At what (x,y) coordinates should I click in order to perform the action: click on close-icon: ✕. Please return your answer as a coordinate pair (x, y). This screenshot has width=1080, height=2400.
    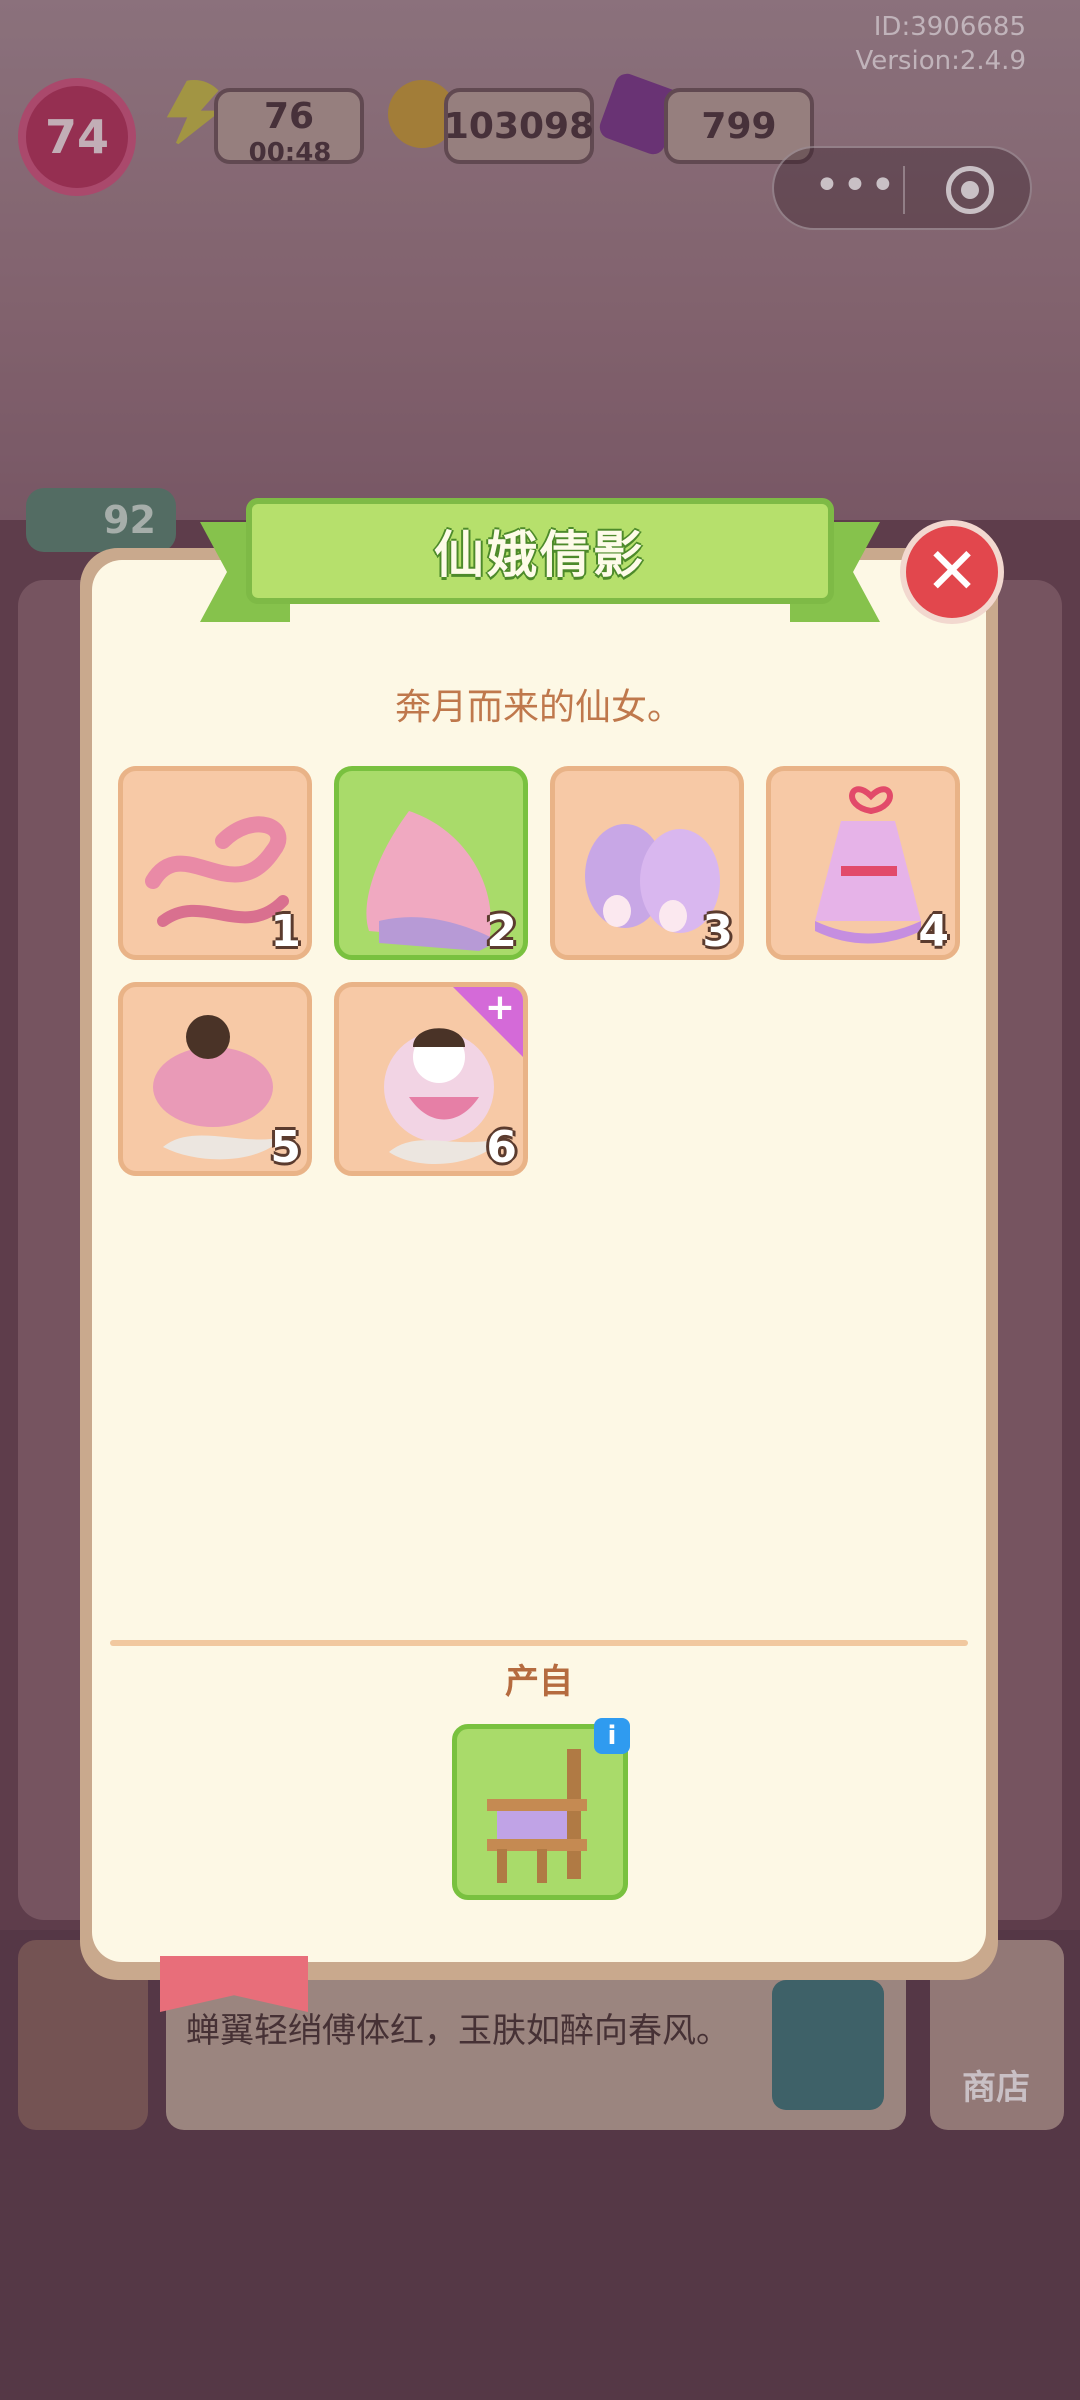
    Looking at the image, I should click on (952, 572).